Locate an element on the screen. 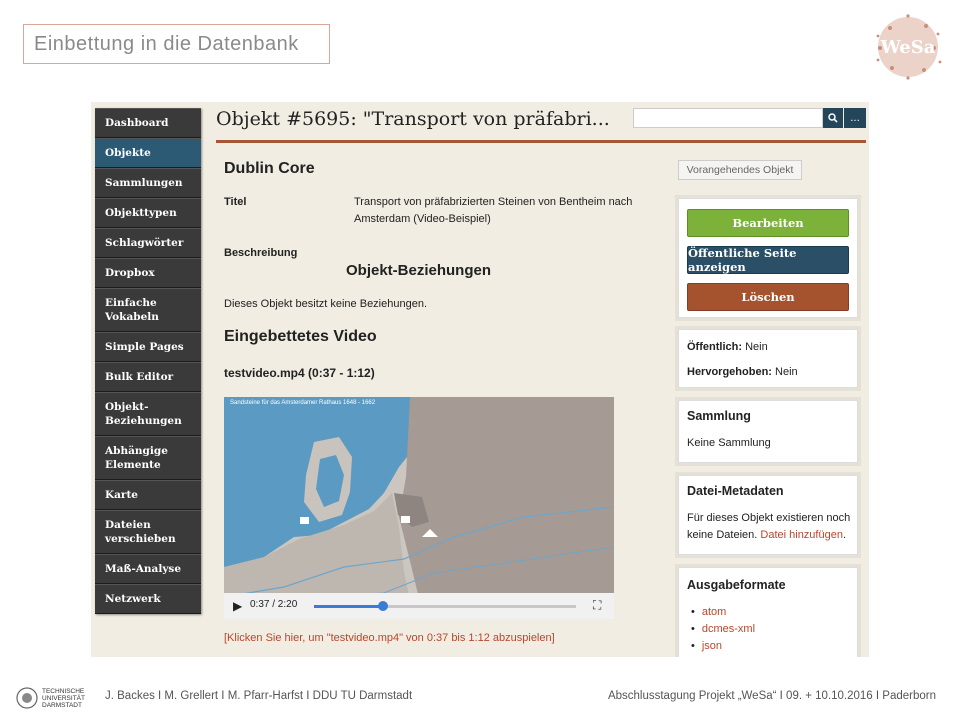 This screenshot has height=720, width=960. titel-label: Titel is located at coordinates (235, 202).